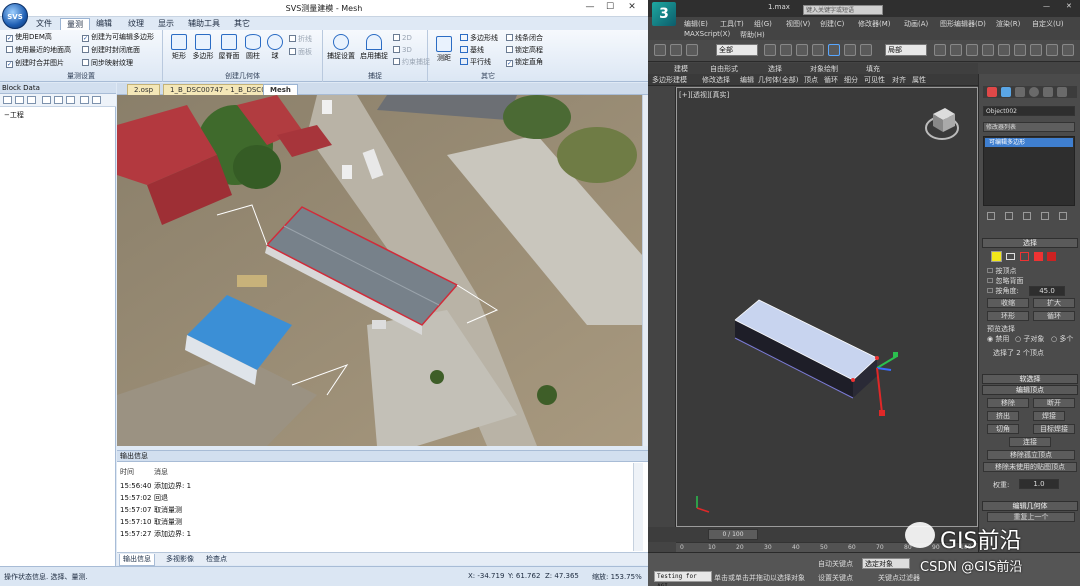  I want to click on rotate-icon, so click(850, 50).